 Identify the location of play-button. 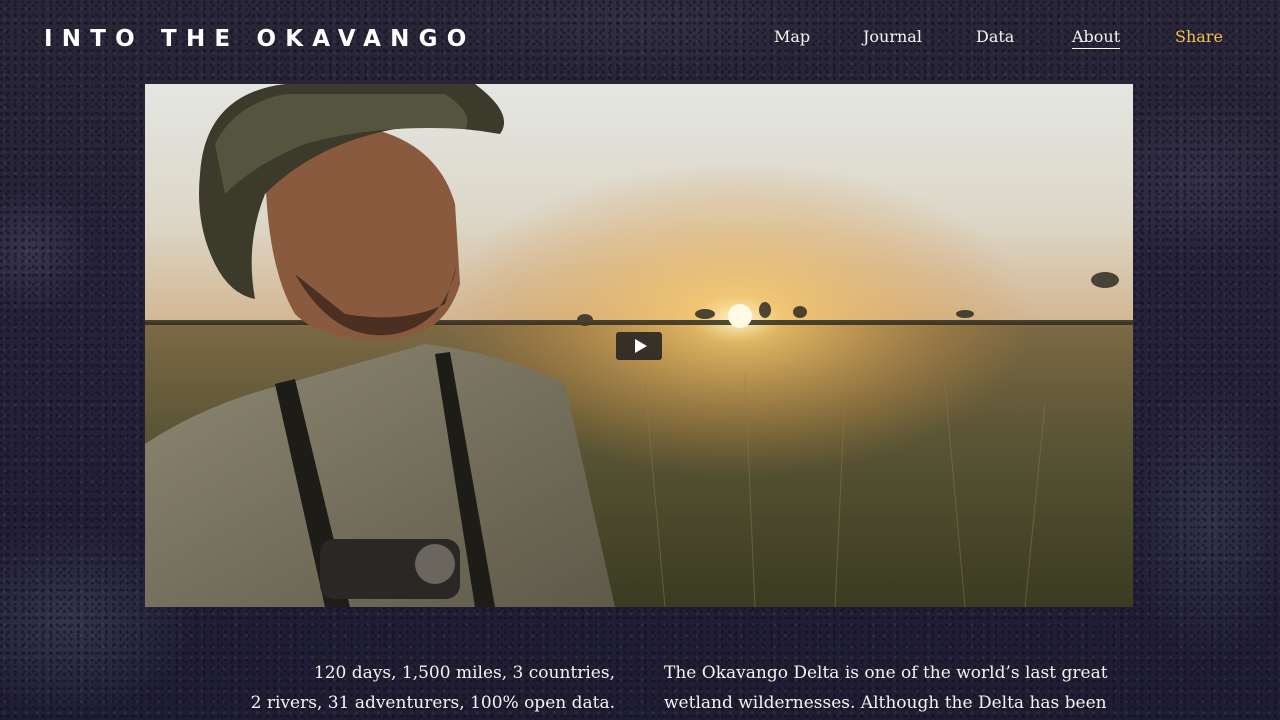
(639, 346).